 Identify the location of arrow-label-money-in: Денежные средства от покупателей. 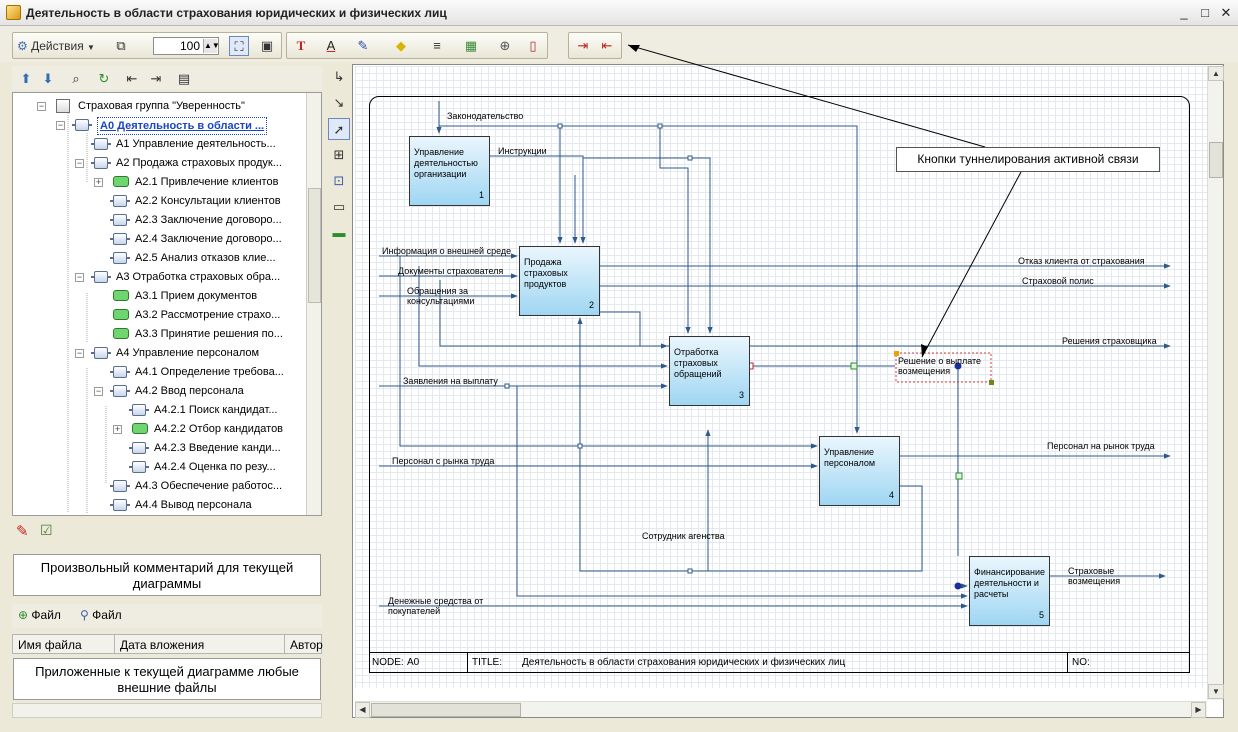
(438, 606).